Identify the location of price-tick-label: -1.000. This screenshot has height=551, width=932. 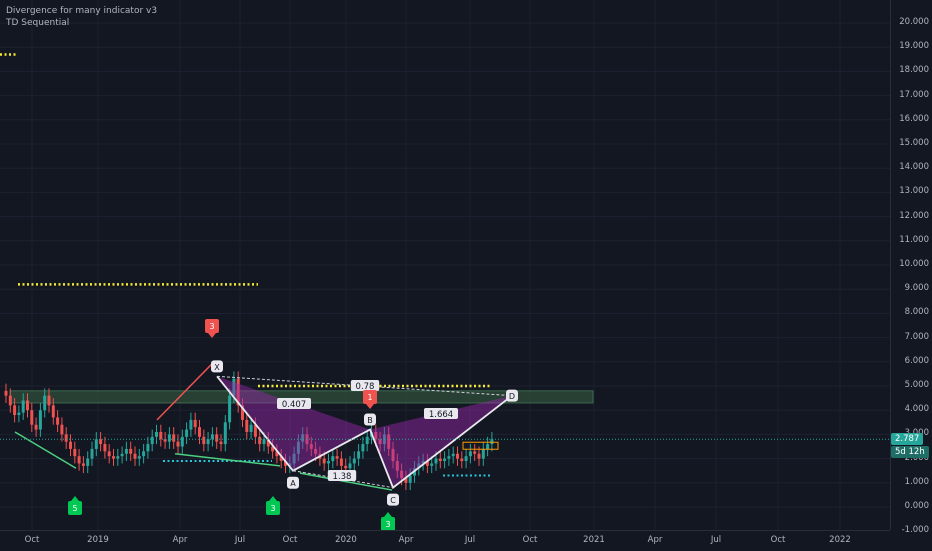
(915, 530).